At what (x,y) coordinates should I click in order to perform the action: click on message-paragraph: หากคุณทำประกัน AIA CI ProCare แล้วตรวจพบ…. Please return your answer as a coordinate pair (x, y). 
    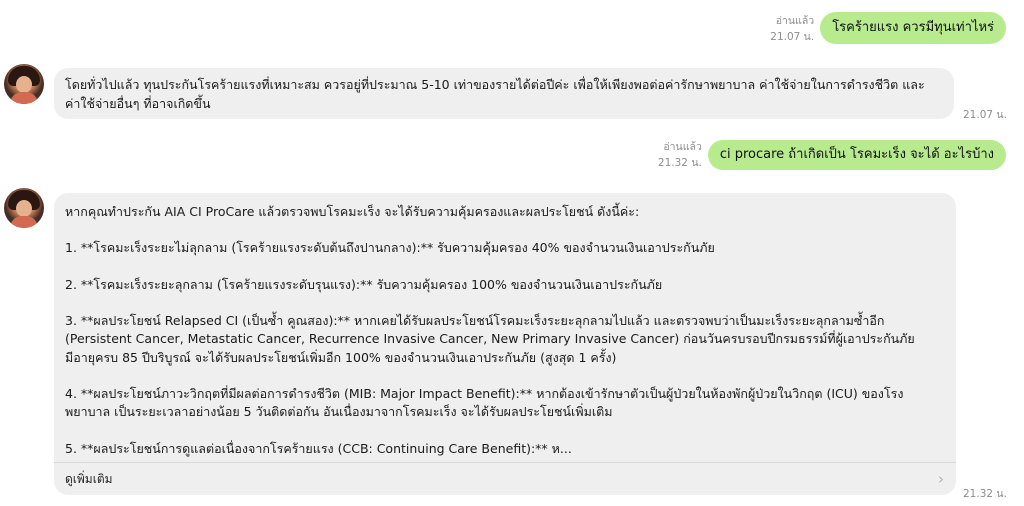
    Looking at the image, I should click on (352, 211).